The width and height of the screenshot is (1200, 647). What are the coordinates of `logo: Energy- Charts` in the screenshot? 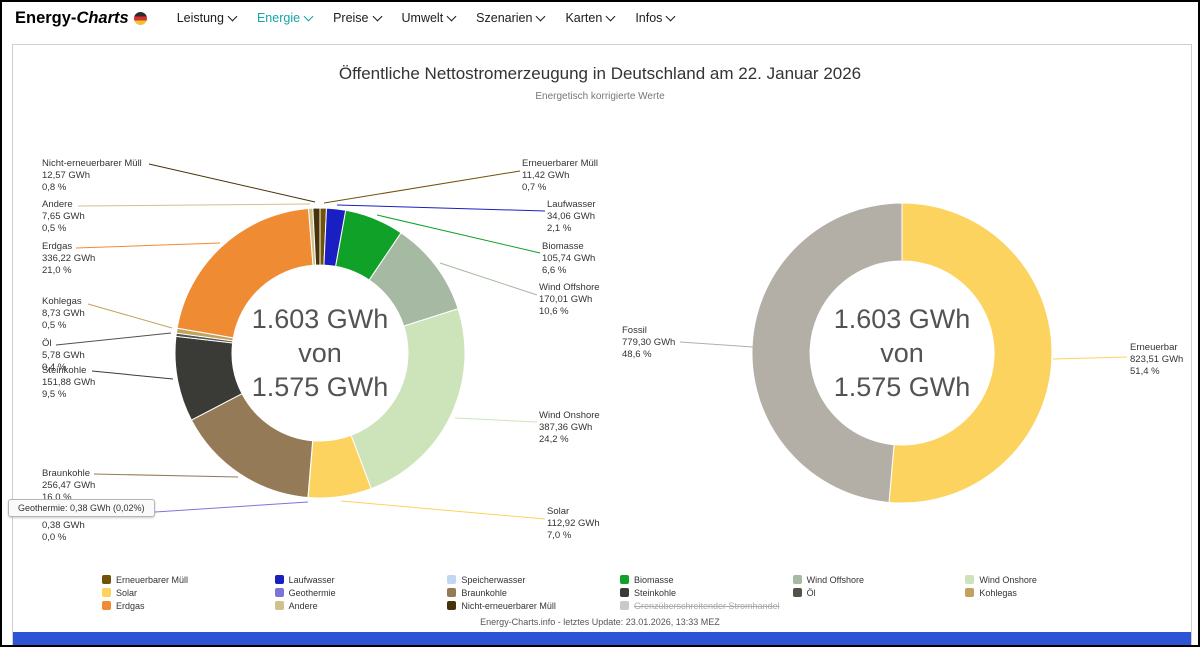 It's located at (81, 18).